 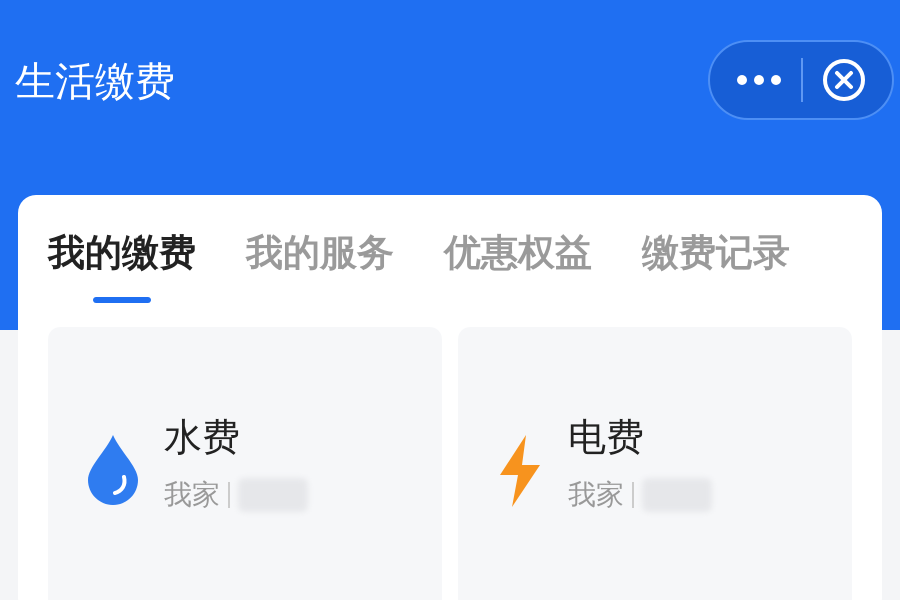 I want to click on bill-name: 电费, so click(x=606, y=437).